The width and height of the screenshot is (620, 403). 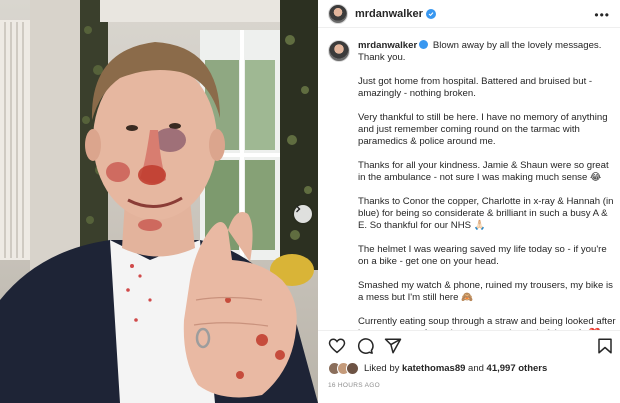 What do you see at coordinates (354, 385) in the screenshot?
I see `post-timestamp: 16 HOURS AGO` at bounding box center [354, 385].